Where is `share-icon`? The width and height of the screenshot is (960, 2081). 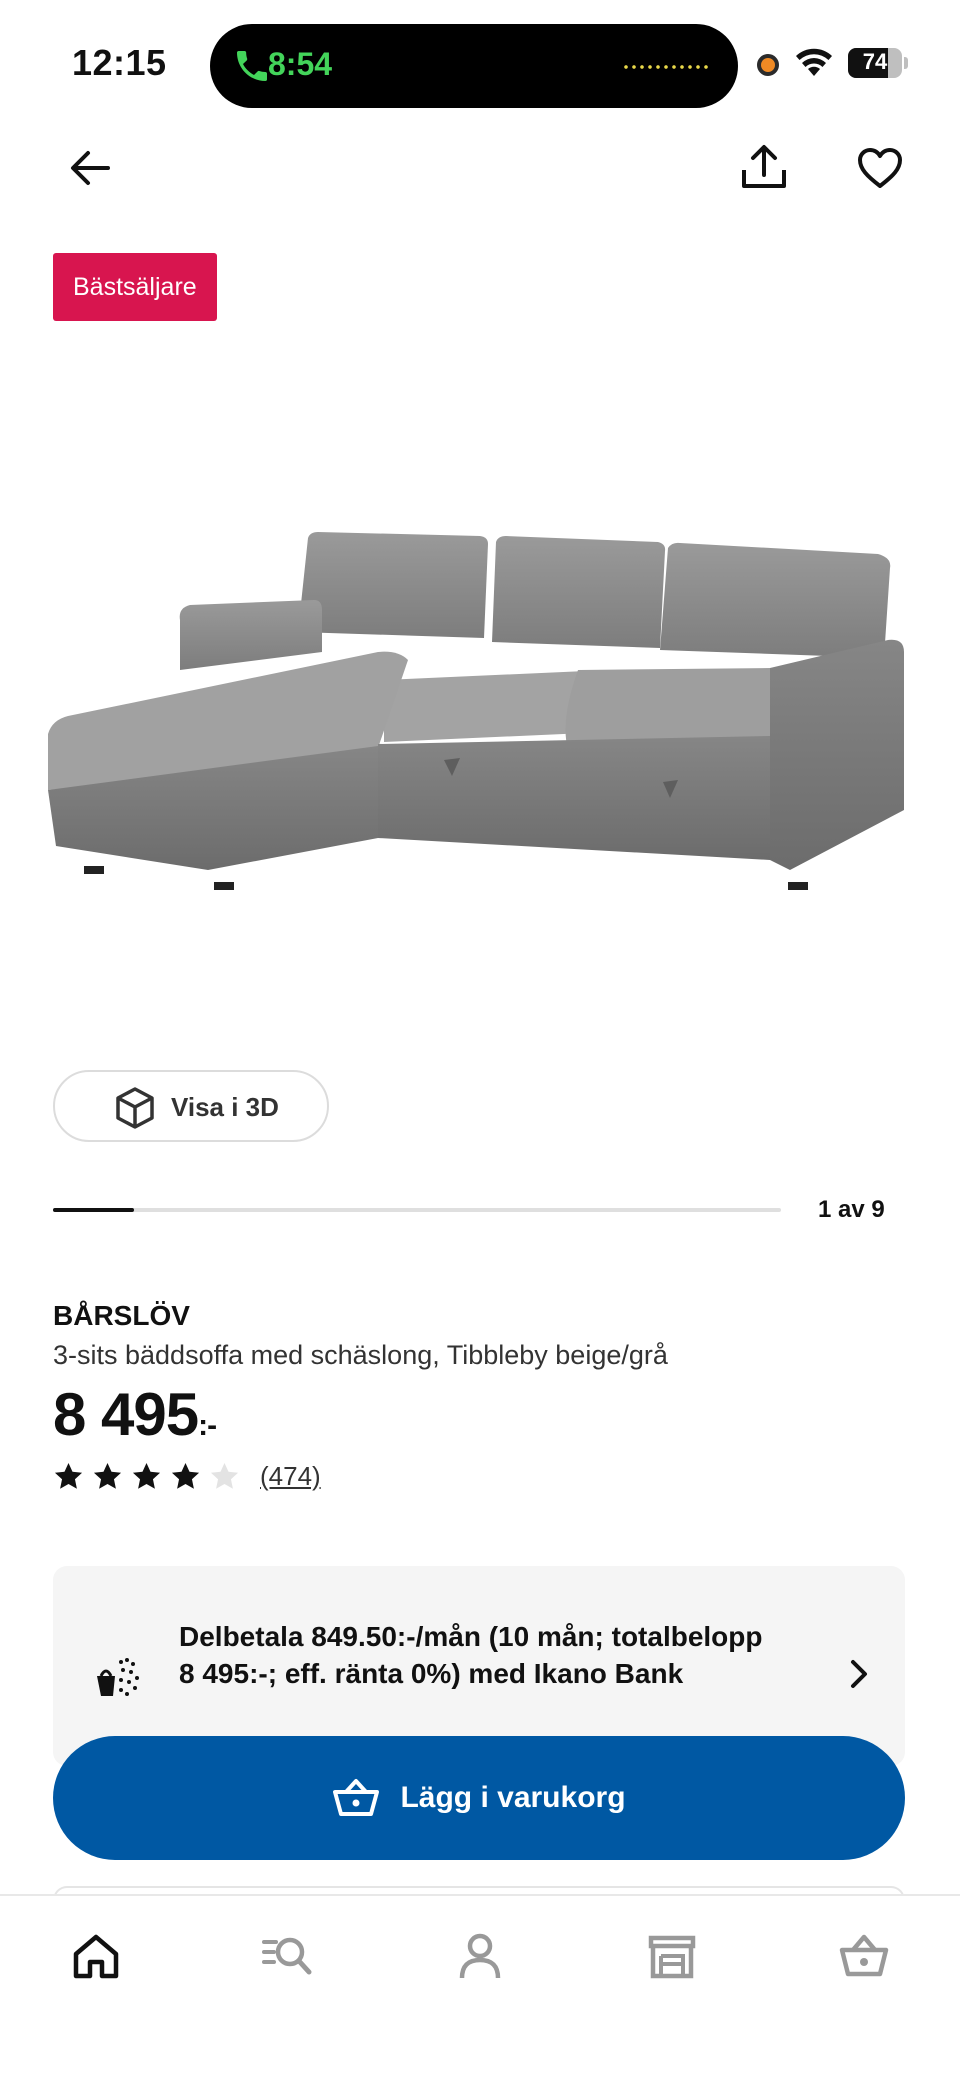
share-icon is located at coordinates (764, 166).